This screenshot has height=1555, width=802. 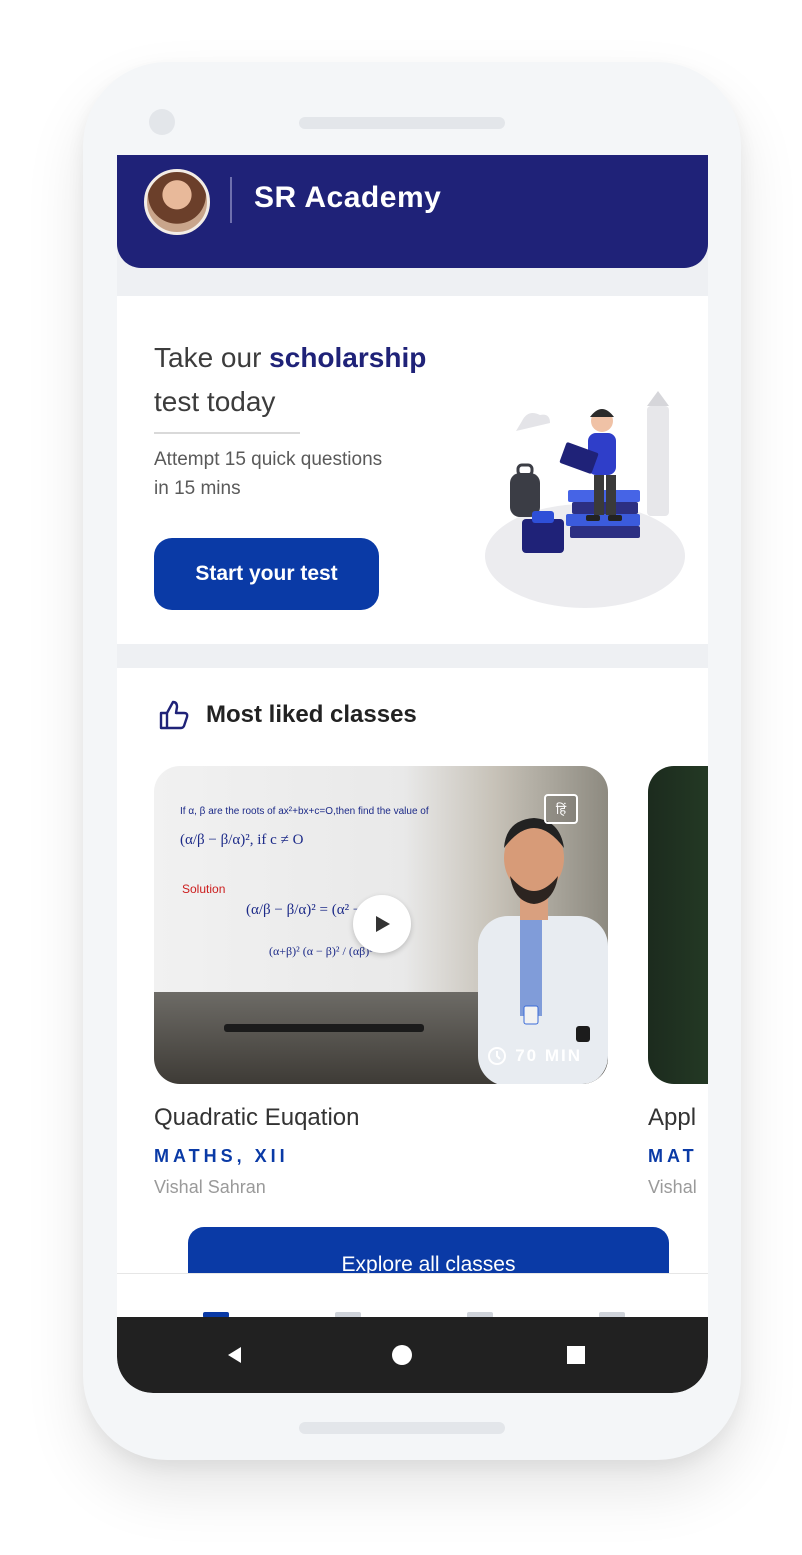 I want to click on front-camera, so click(x=162, y=122).